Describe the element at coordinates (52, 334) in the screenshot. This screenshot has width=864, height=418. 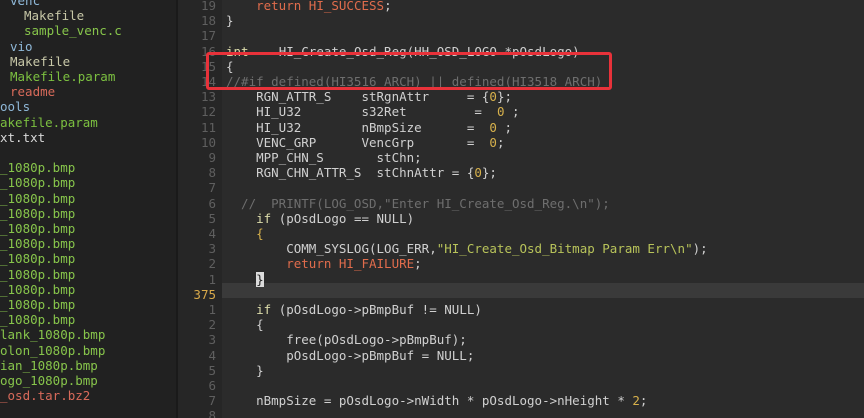
I see `tree-item: lank_1080p.bmp` at that location.